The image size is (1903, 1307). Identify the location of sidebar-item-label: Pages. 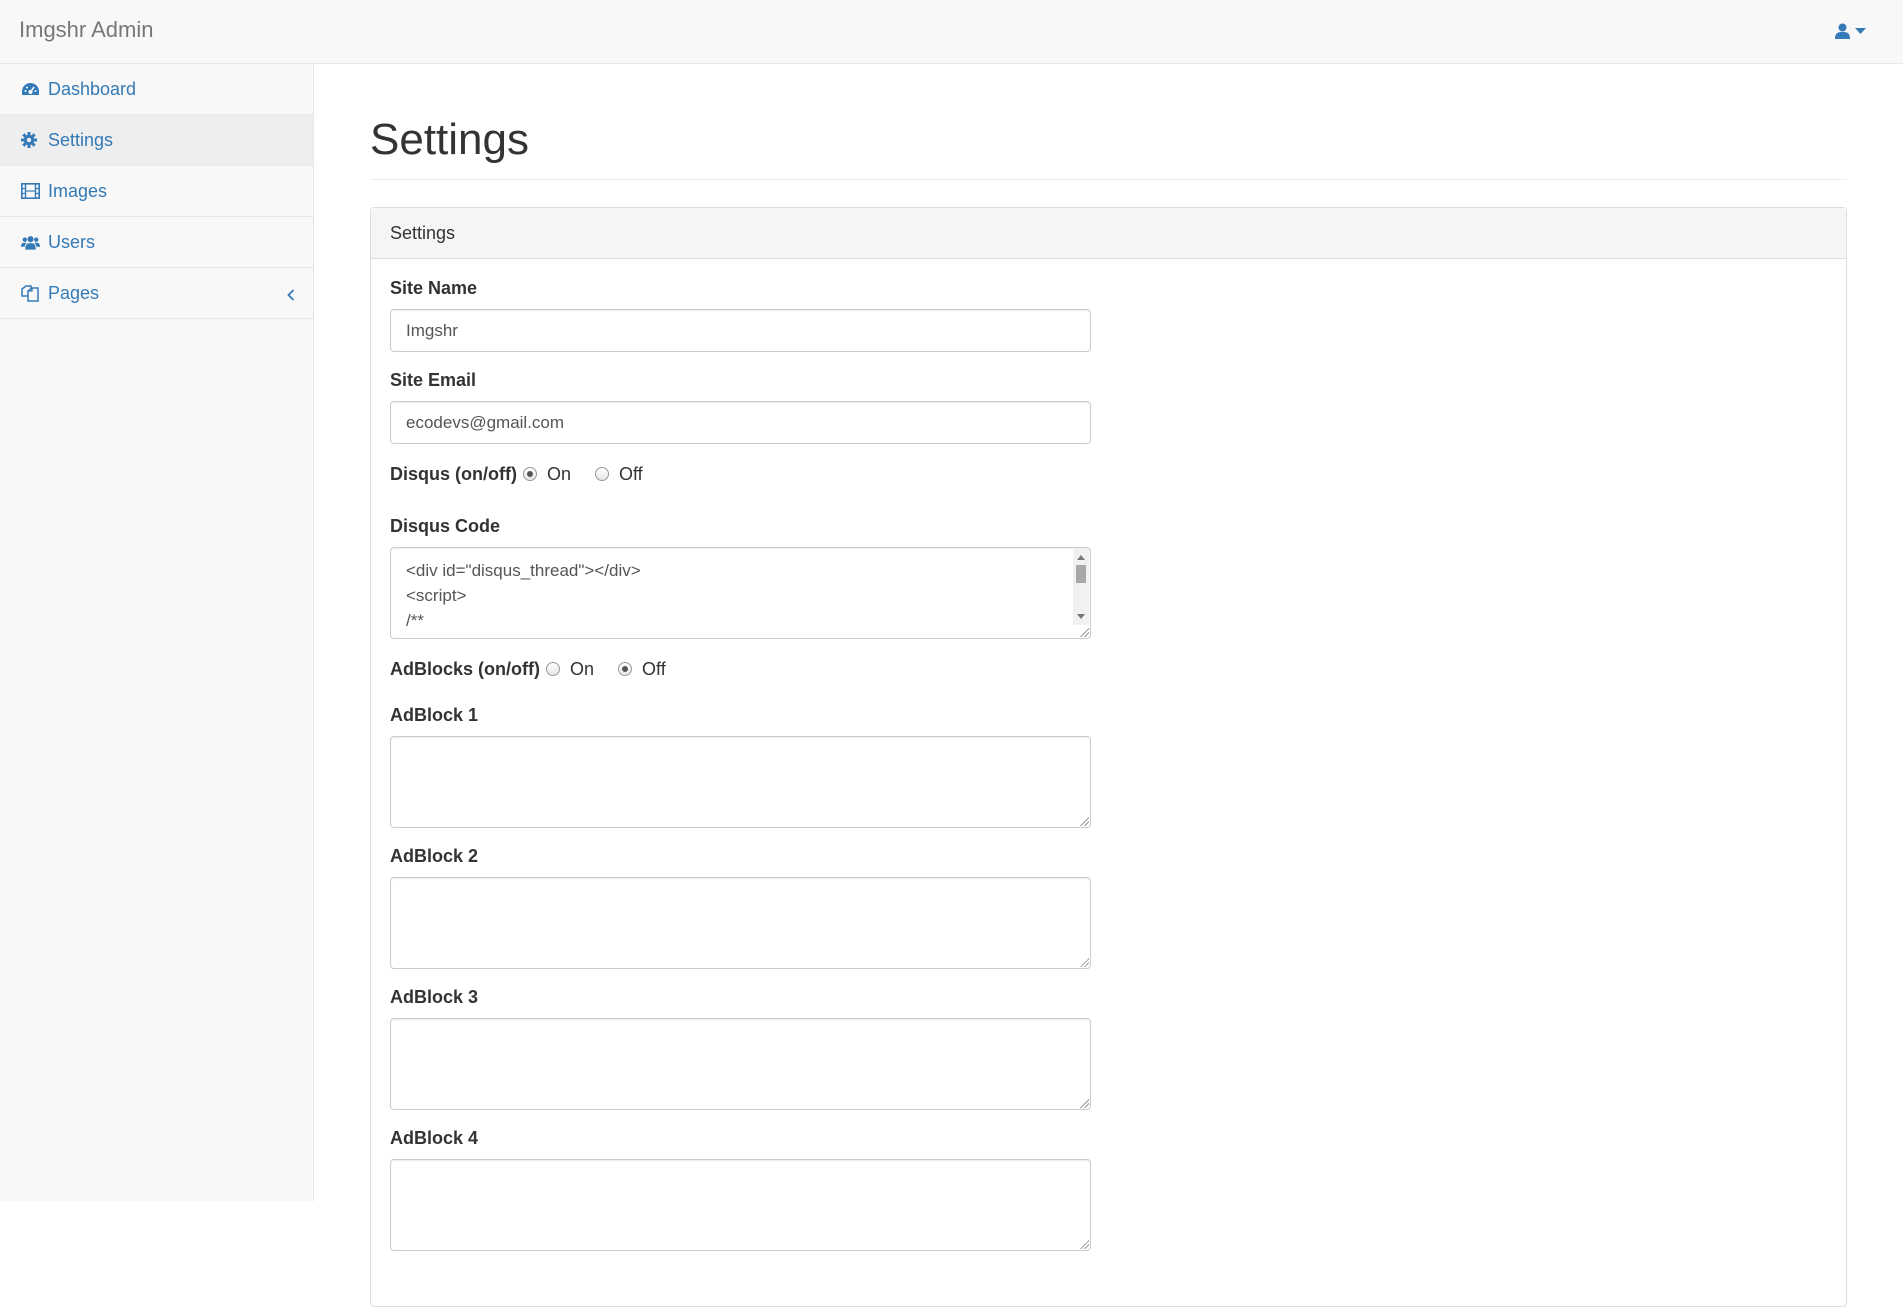
(74, 292).